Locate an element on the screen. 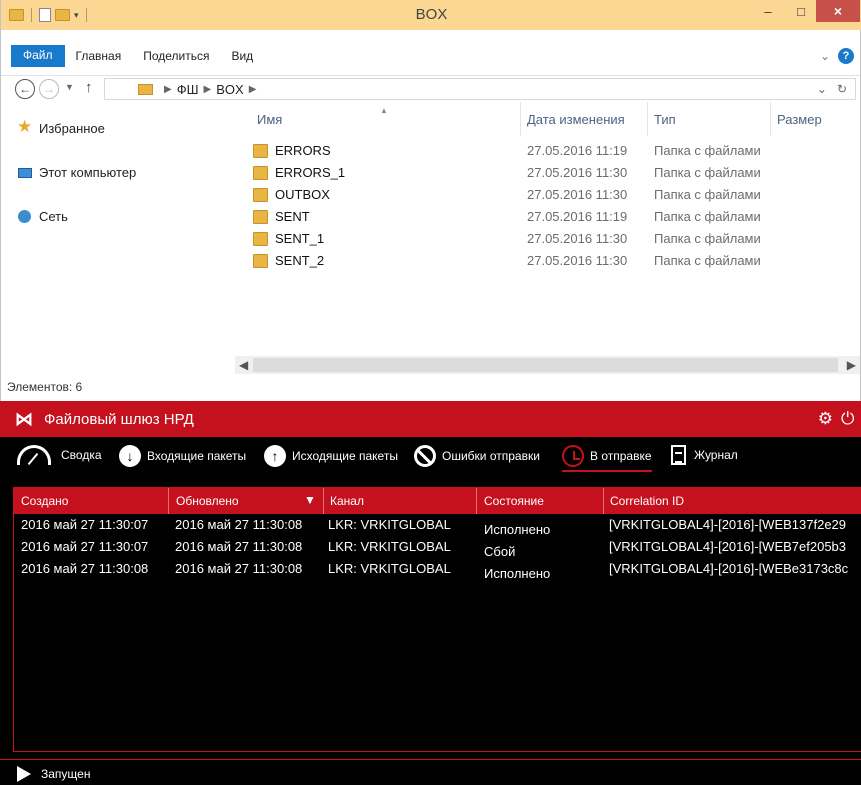 The height and width of the screenshot is (785, 861). refresh-icon: ↻ is located at coordinates (842, 89).